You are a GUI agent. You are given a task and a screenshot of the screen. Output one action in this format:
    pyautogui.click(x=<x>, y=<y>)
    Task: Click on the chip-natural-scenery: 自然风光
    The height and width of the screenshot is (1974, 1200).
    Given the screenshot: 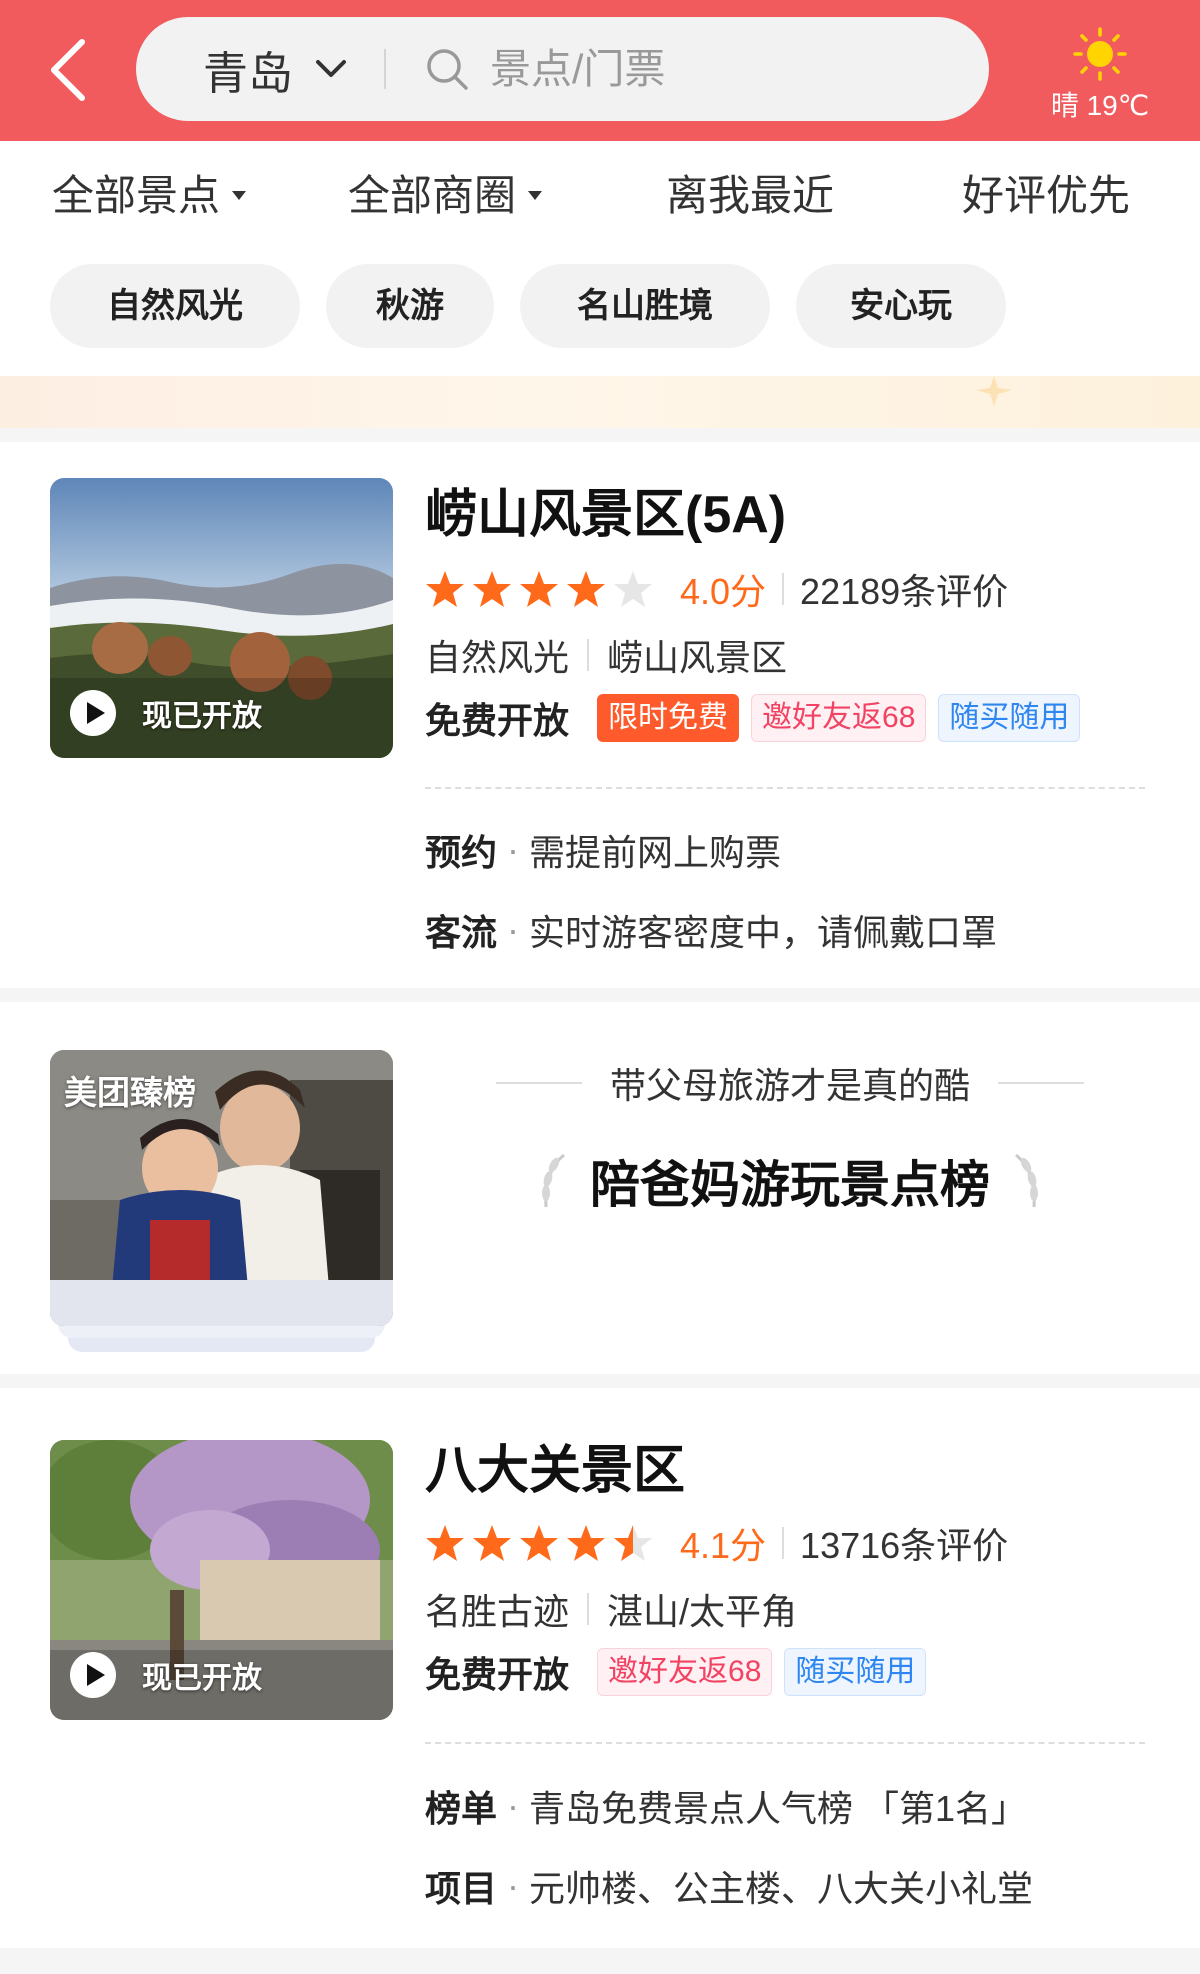 What is the action you would take?
    pyautogui.click(x=175, y=306)
    